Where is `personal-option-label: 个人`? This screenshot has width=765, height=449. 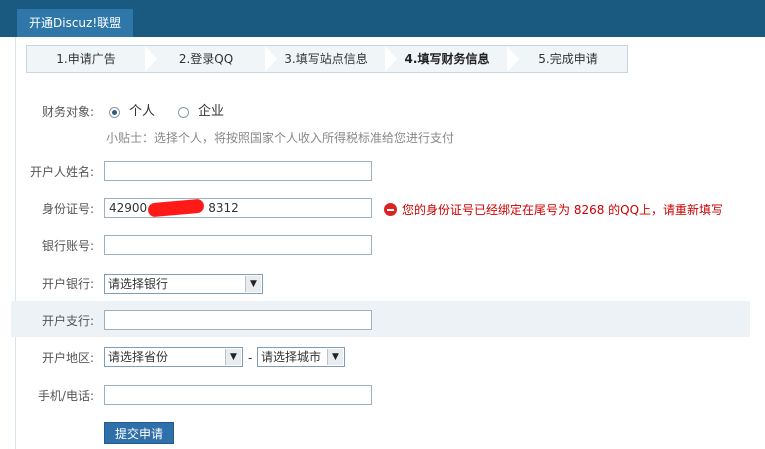 personal-option-label: 个人 is located at coordinates (142, 112).